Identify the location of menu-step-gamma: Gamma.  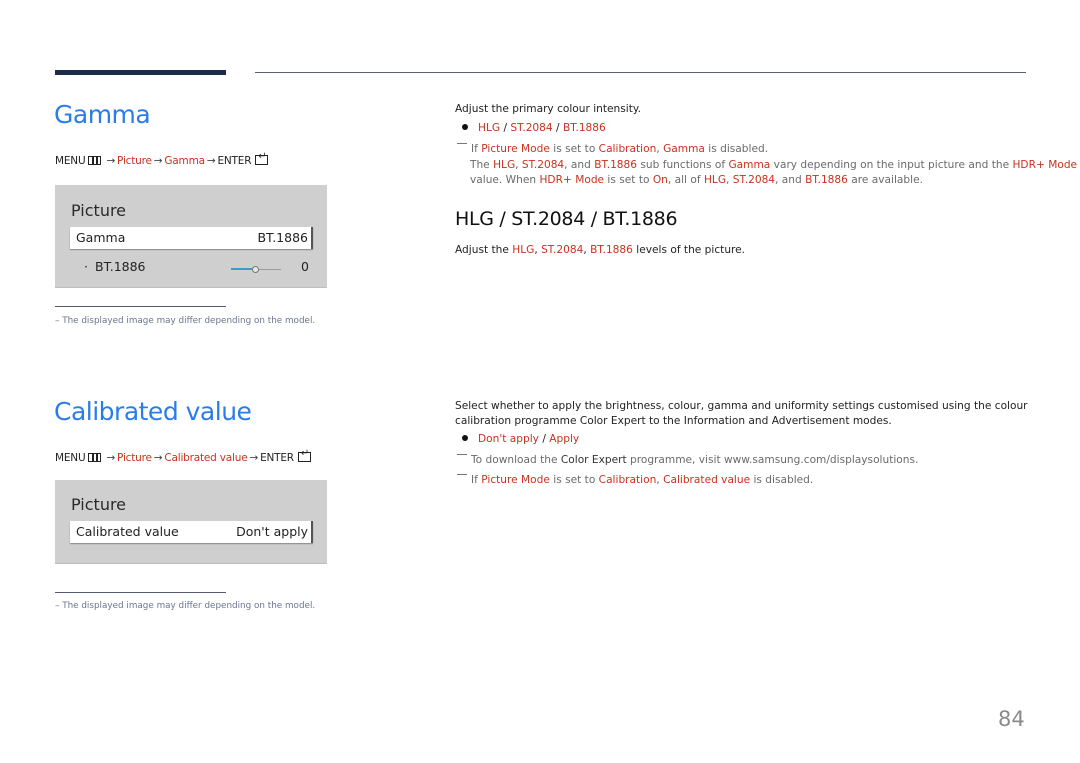
(184, 161).